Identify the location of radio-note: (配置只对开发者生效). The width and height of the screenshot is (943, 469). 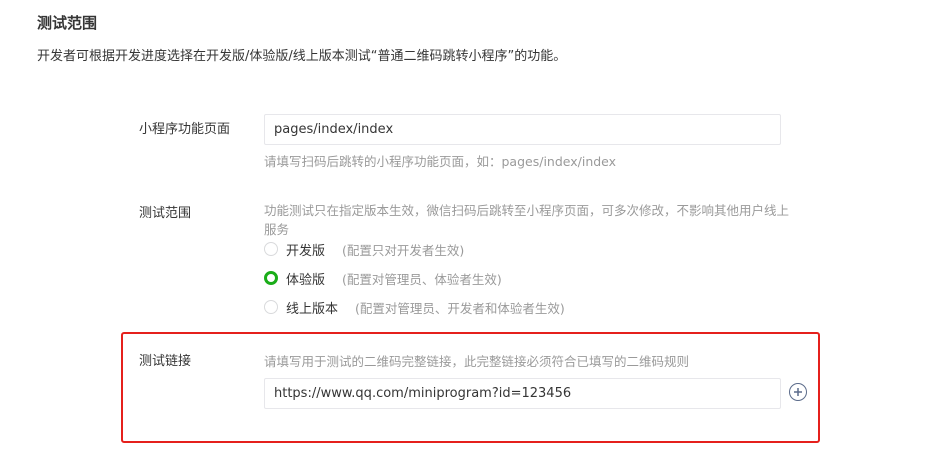
(403, 250).